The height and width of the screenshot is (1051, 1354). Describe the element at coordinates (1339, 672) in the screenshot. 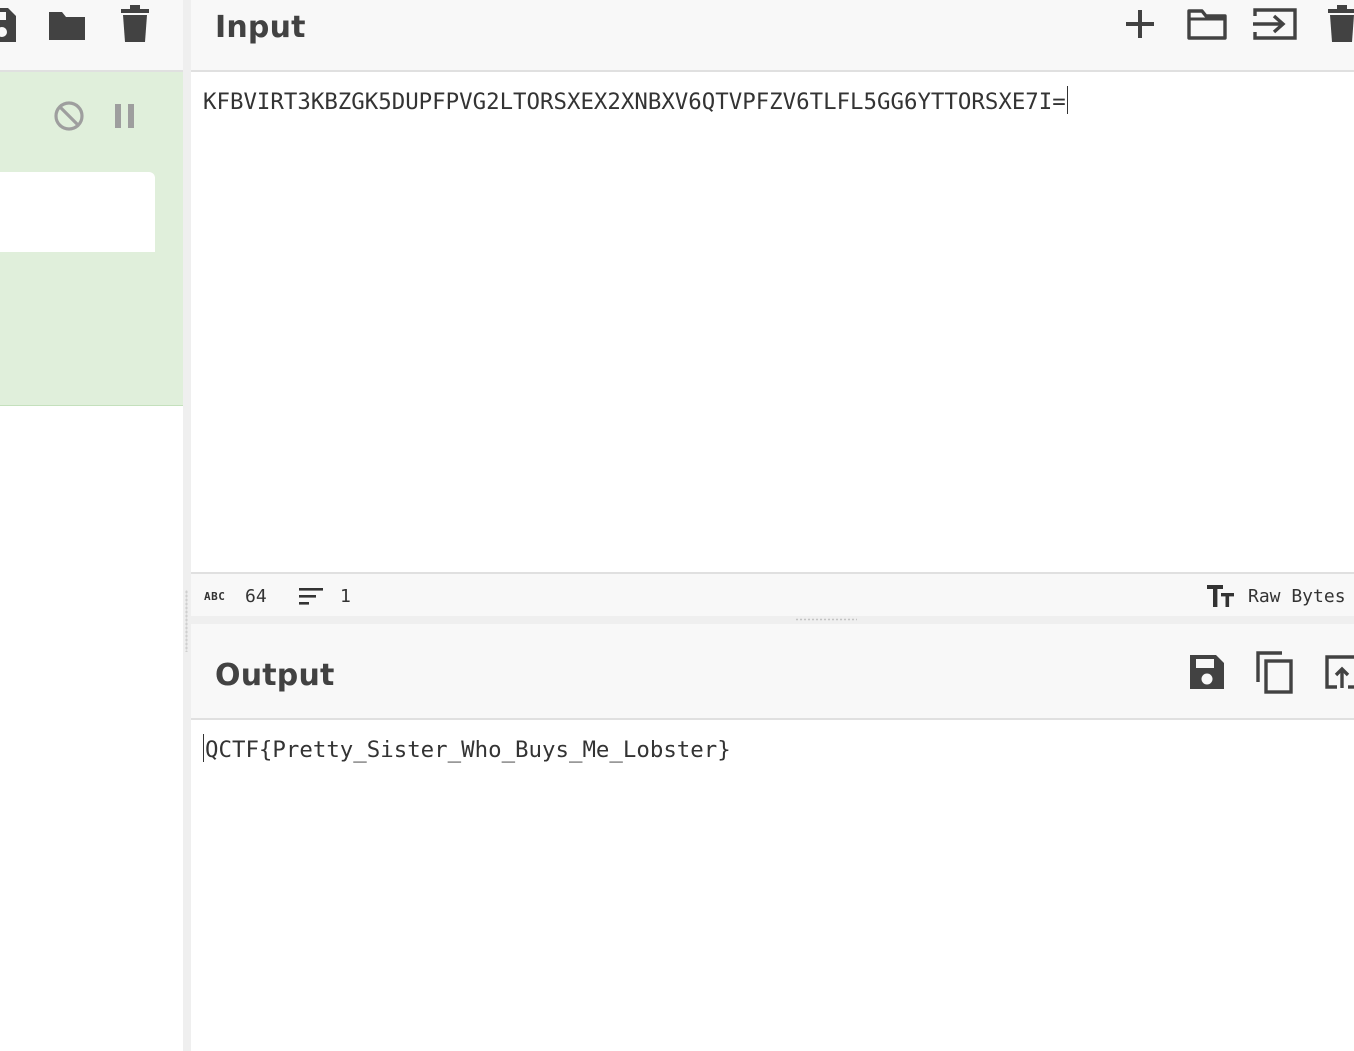

I see `replace-input-icon` at that location.